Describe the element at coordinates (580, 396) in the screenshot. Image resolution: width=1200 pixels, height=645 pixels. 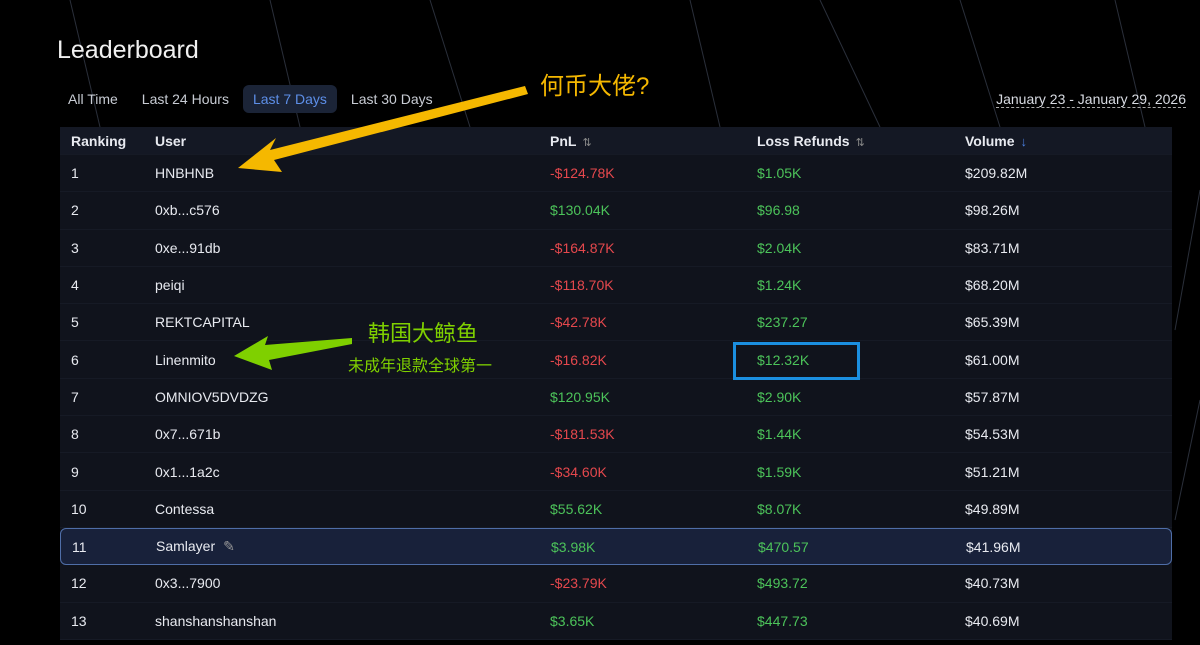
I see `pnl: $120.95K` at that location.